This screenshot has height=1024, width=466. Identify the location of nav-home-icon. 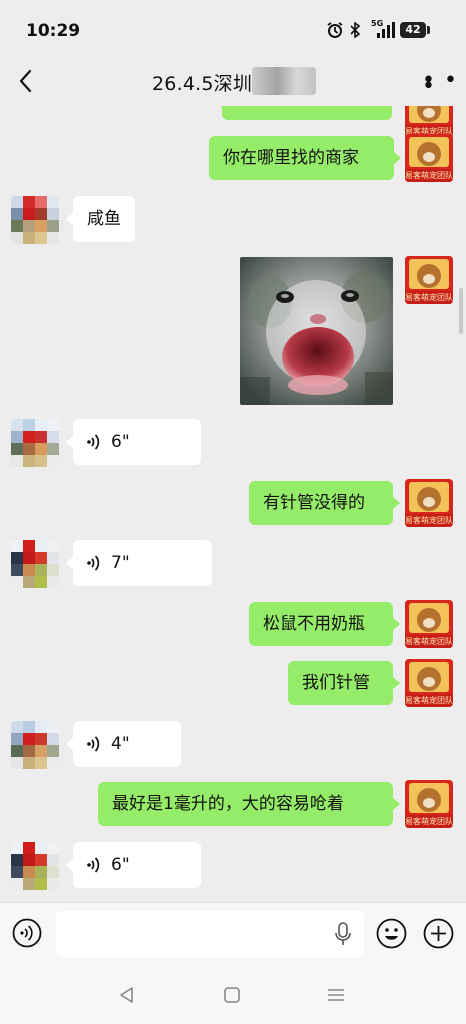
(232, 995).